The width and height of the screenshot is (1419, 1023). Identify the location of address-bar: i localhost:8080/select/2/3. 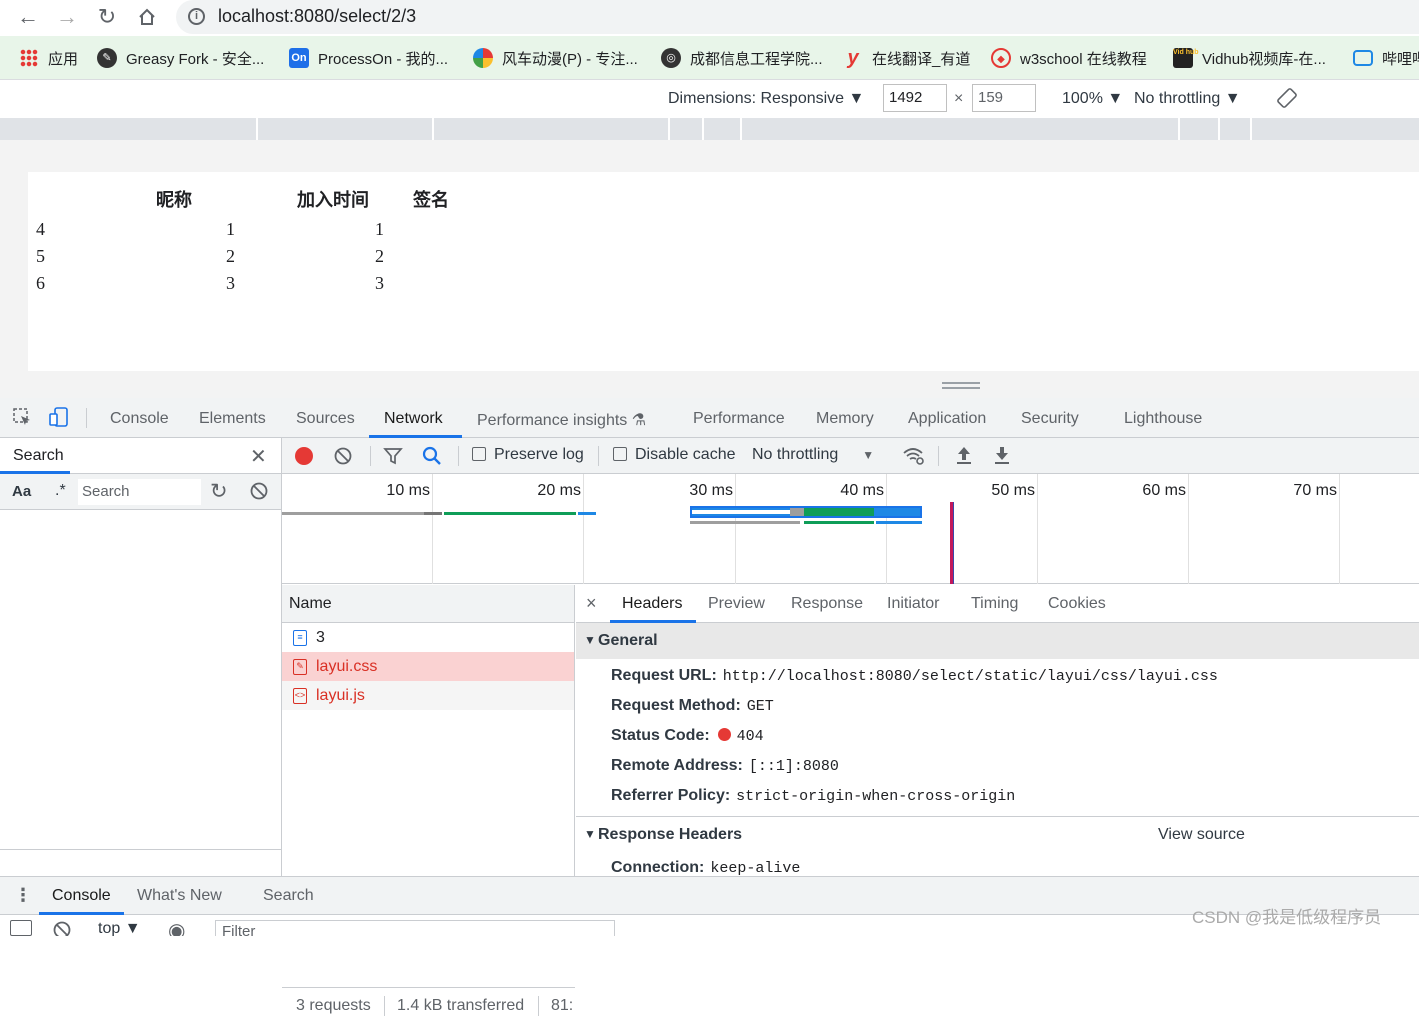
(797, 17).